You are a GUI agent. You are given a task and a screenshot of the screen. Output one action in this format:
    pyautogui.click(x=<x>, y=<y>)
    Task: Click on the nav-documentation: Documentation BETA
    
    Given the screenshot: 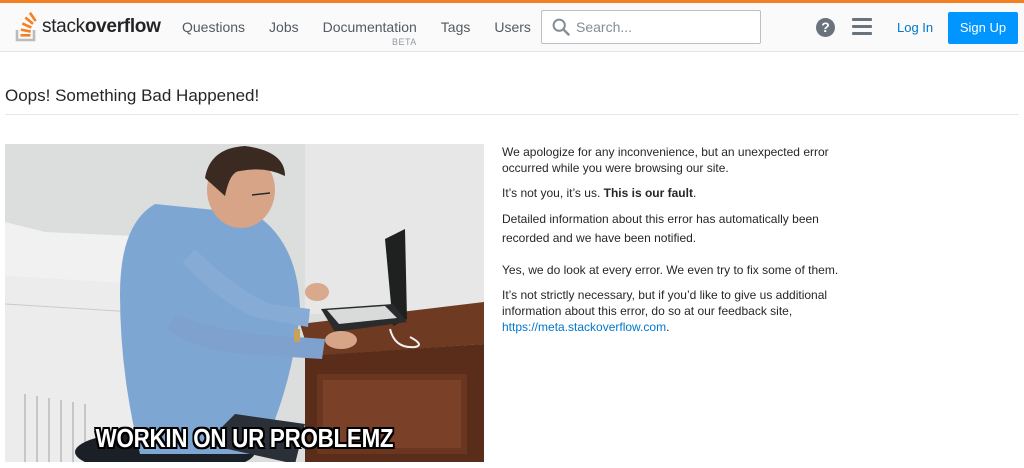 What is the action you would take?
    pyautogui.click(x=370, y=27)
    